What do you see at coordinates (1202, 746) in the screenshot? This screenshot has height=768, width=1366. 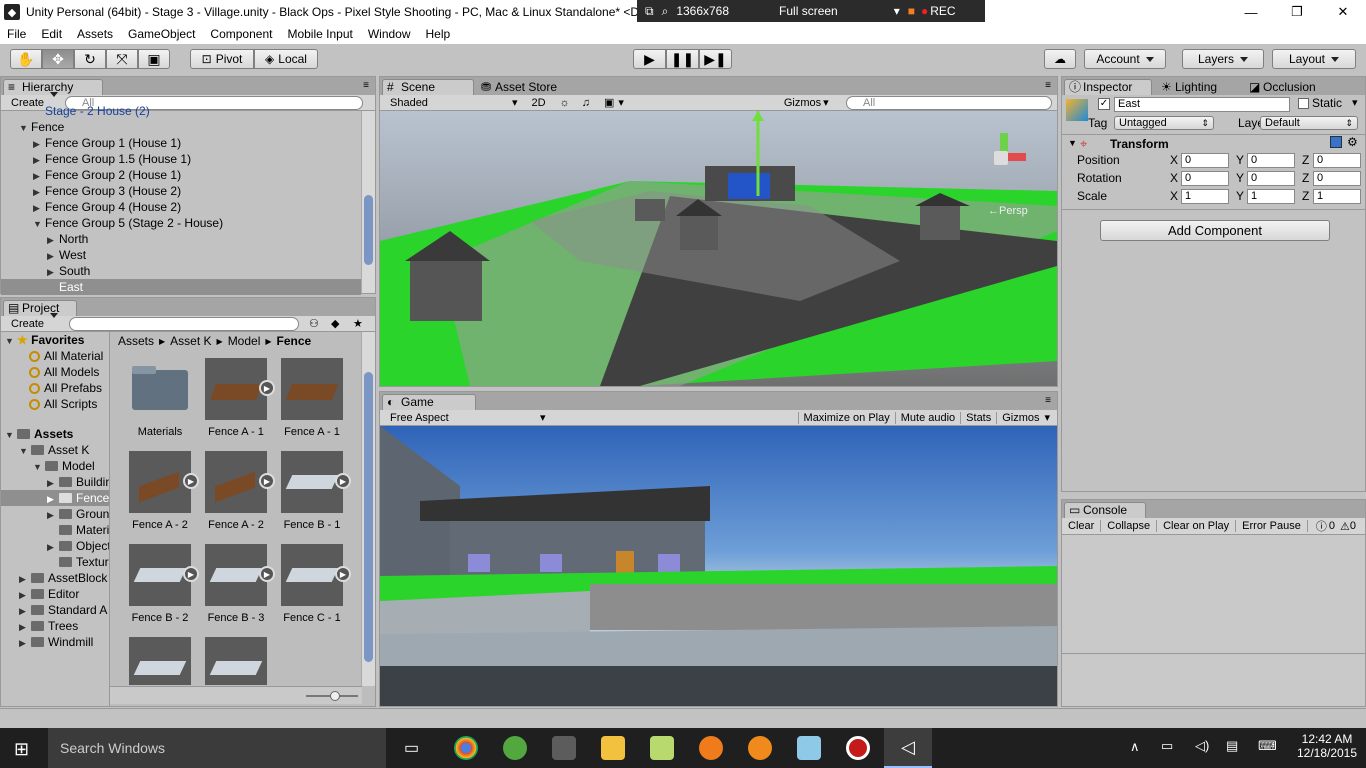 I see `volume-icon: ◁)` at bounding box center [1202, 746].